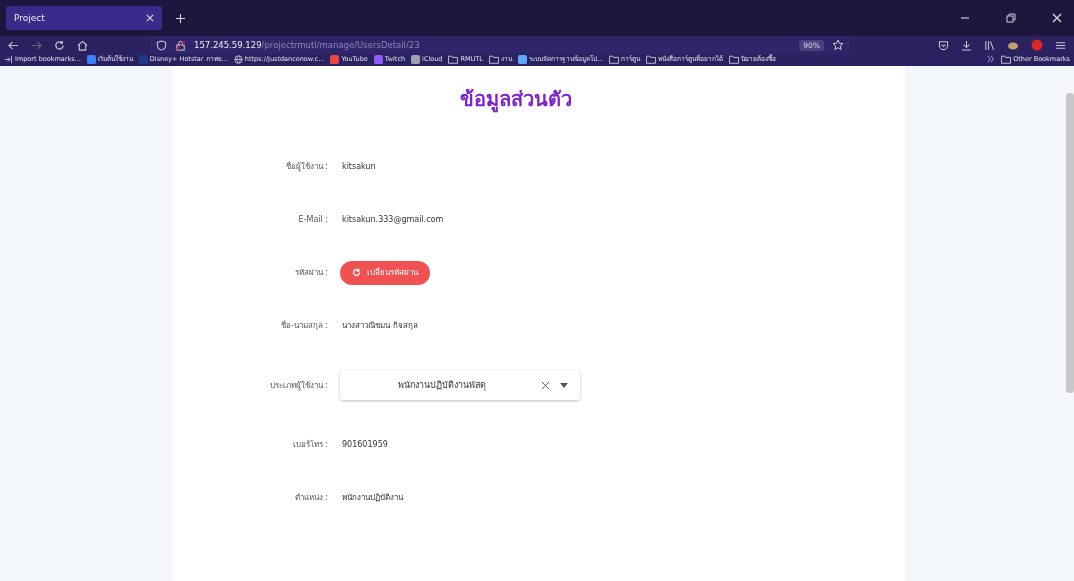 This screenshot has width=1074, height=581. I want to click on lock-icon, so click(180, 45).